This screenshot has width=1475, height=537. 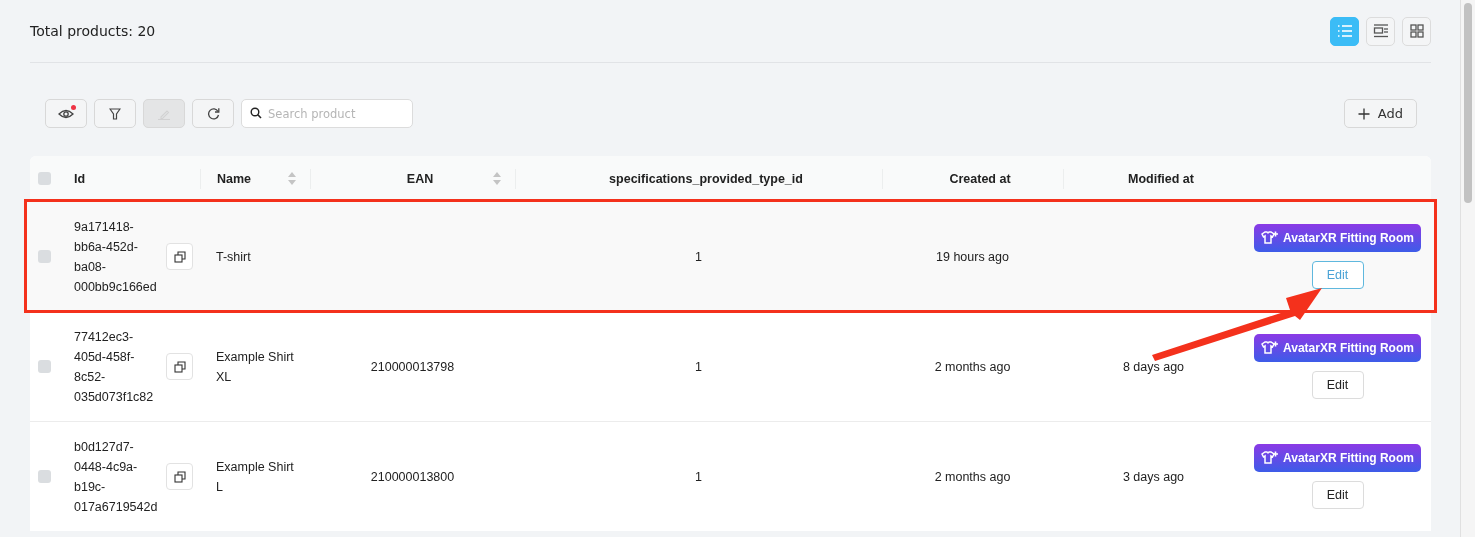 I want to click on refresh-icon, so click(x=213, y=113).